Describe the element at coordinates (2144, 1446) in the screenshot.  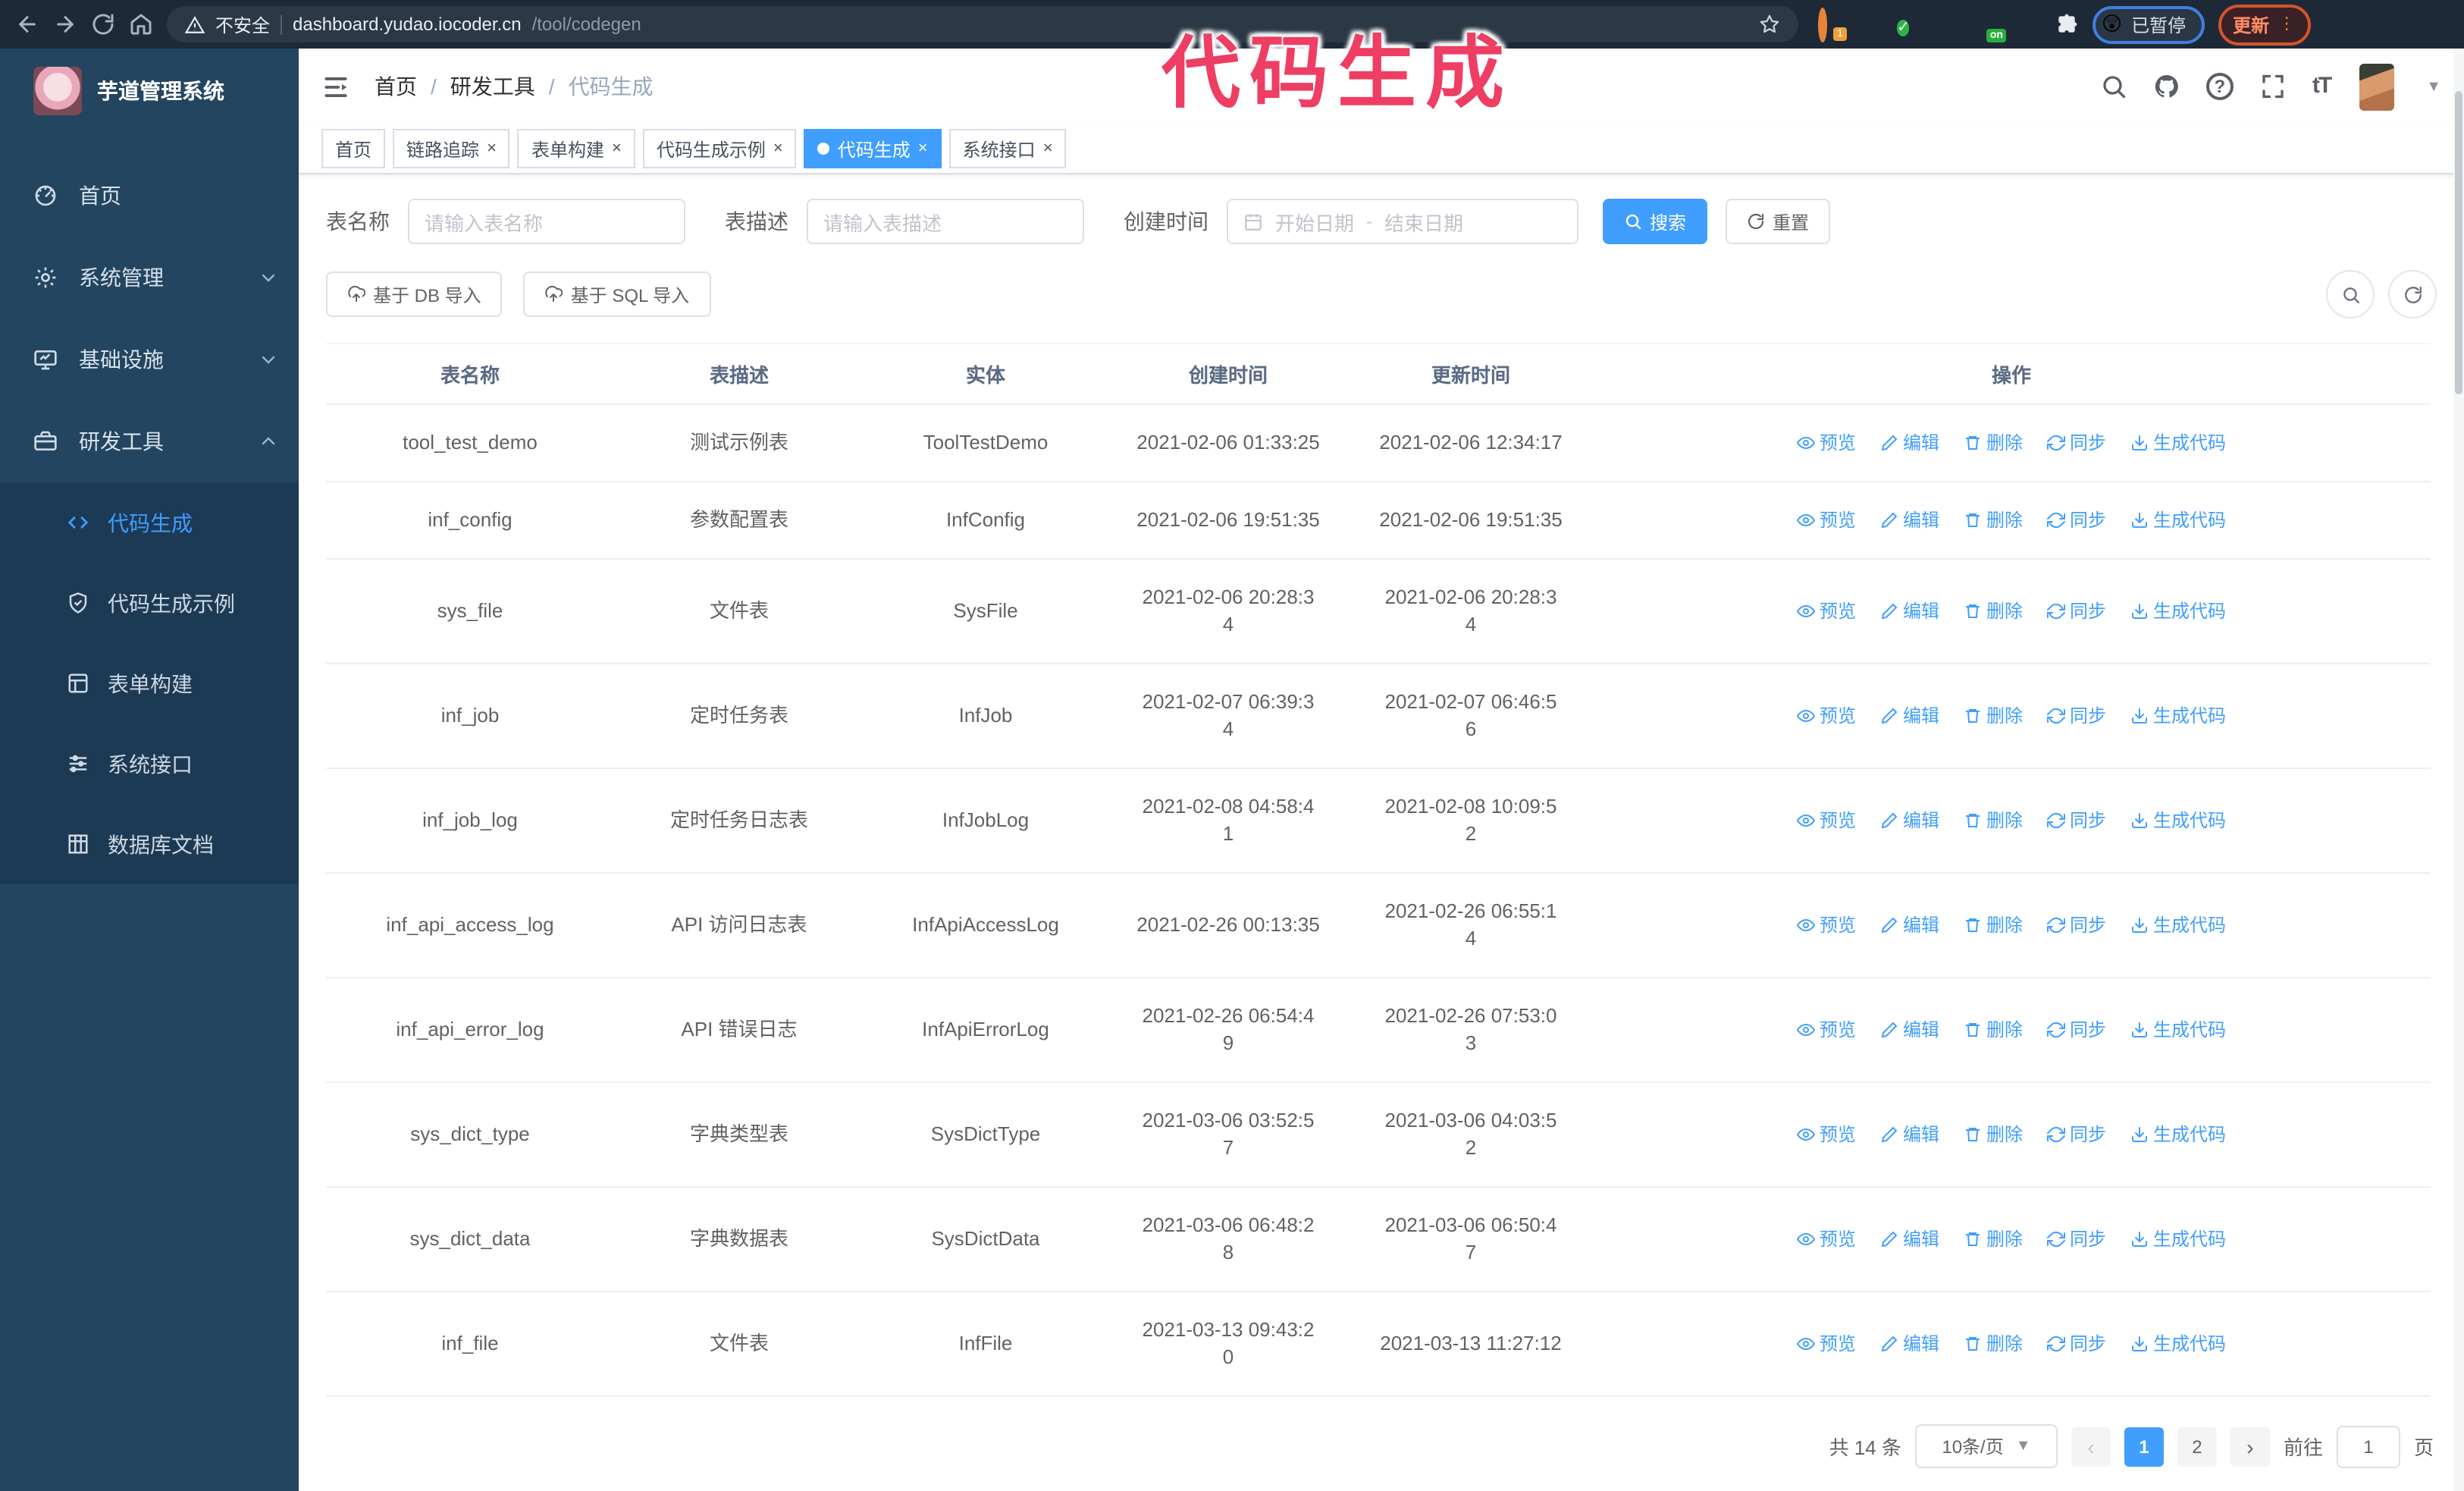
I see `page-button-1: 1` at that location.